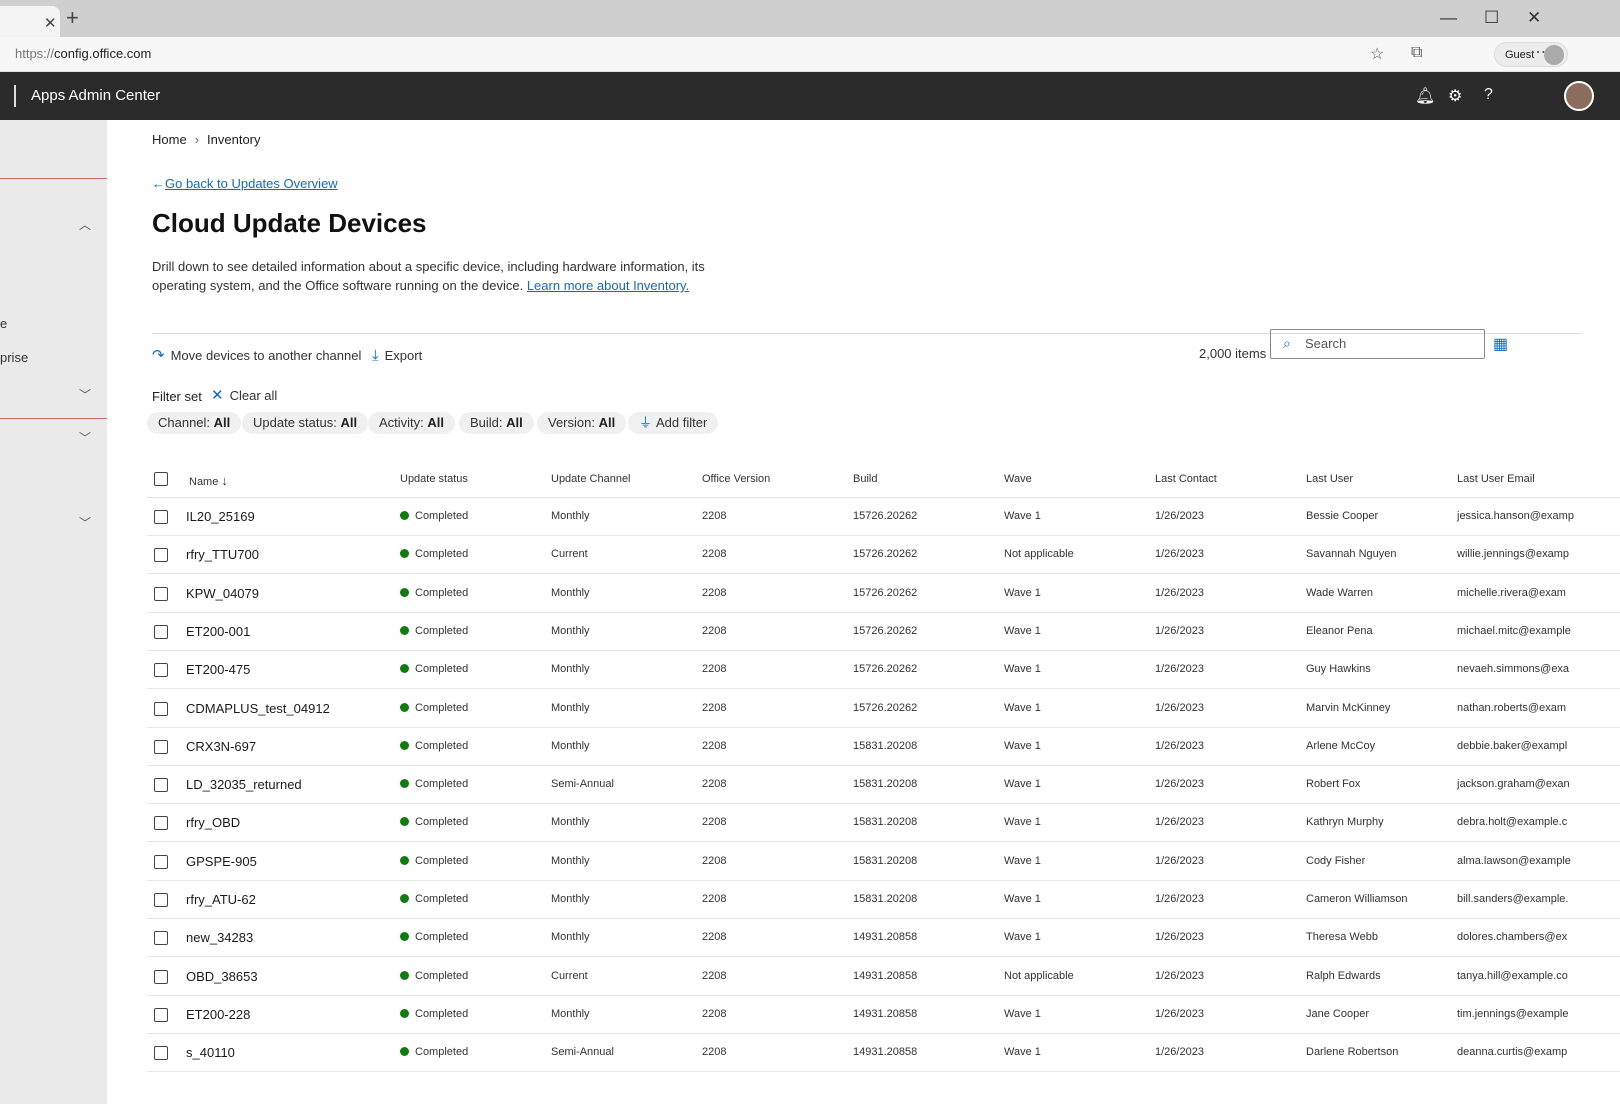 This screenshot has width=1620, height=1104. Describe the element at coordinates (1488, 95) in the screenshot. I see `help-icon: ?` at that location.